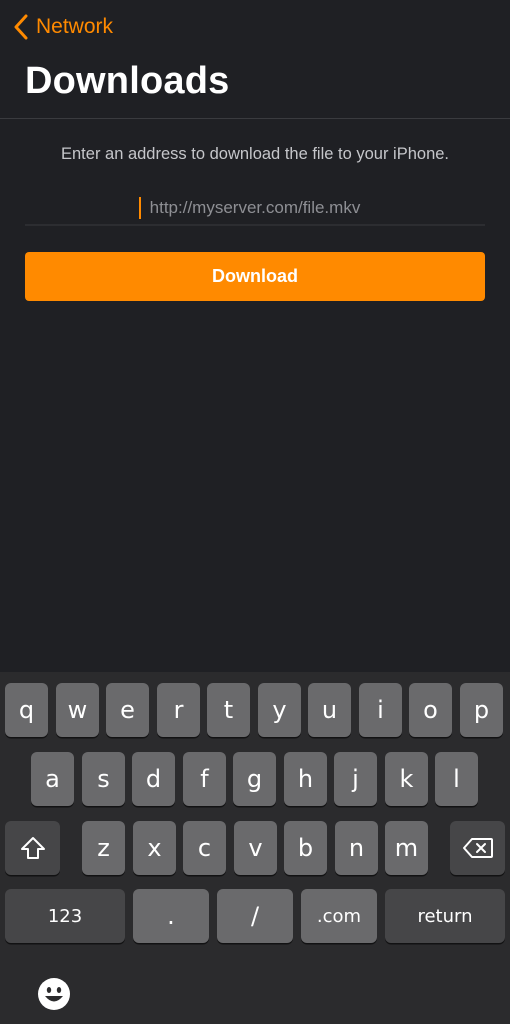  Describe the element at coordinates (65, 916) in the screenshot. I see `numbers-key: 123` at that location.